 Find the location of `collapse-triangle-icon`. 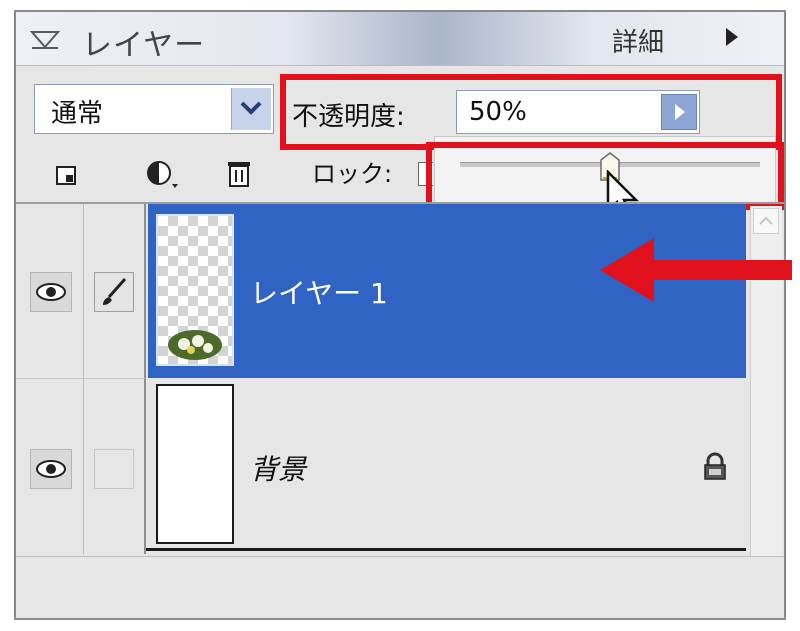

collapse-triangle-icon is located at coordinates (45, 39).